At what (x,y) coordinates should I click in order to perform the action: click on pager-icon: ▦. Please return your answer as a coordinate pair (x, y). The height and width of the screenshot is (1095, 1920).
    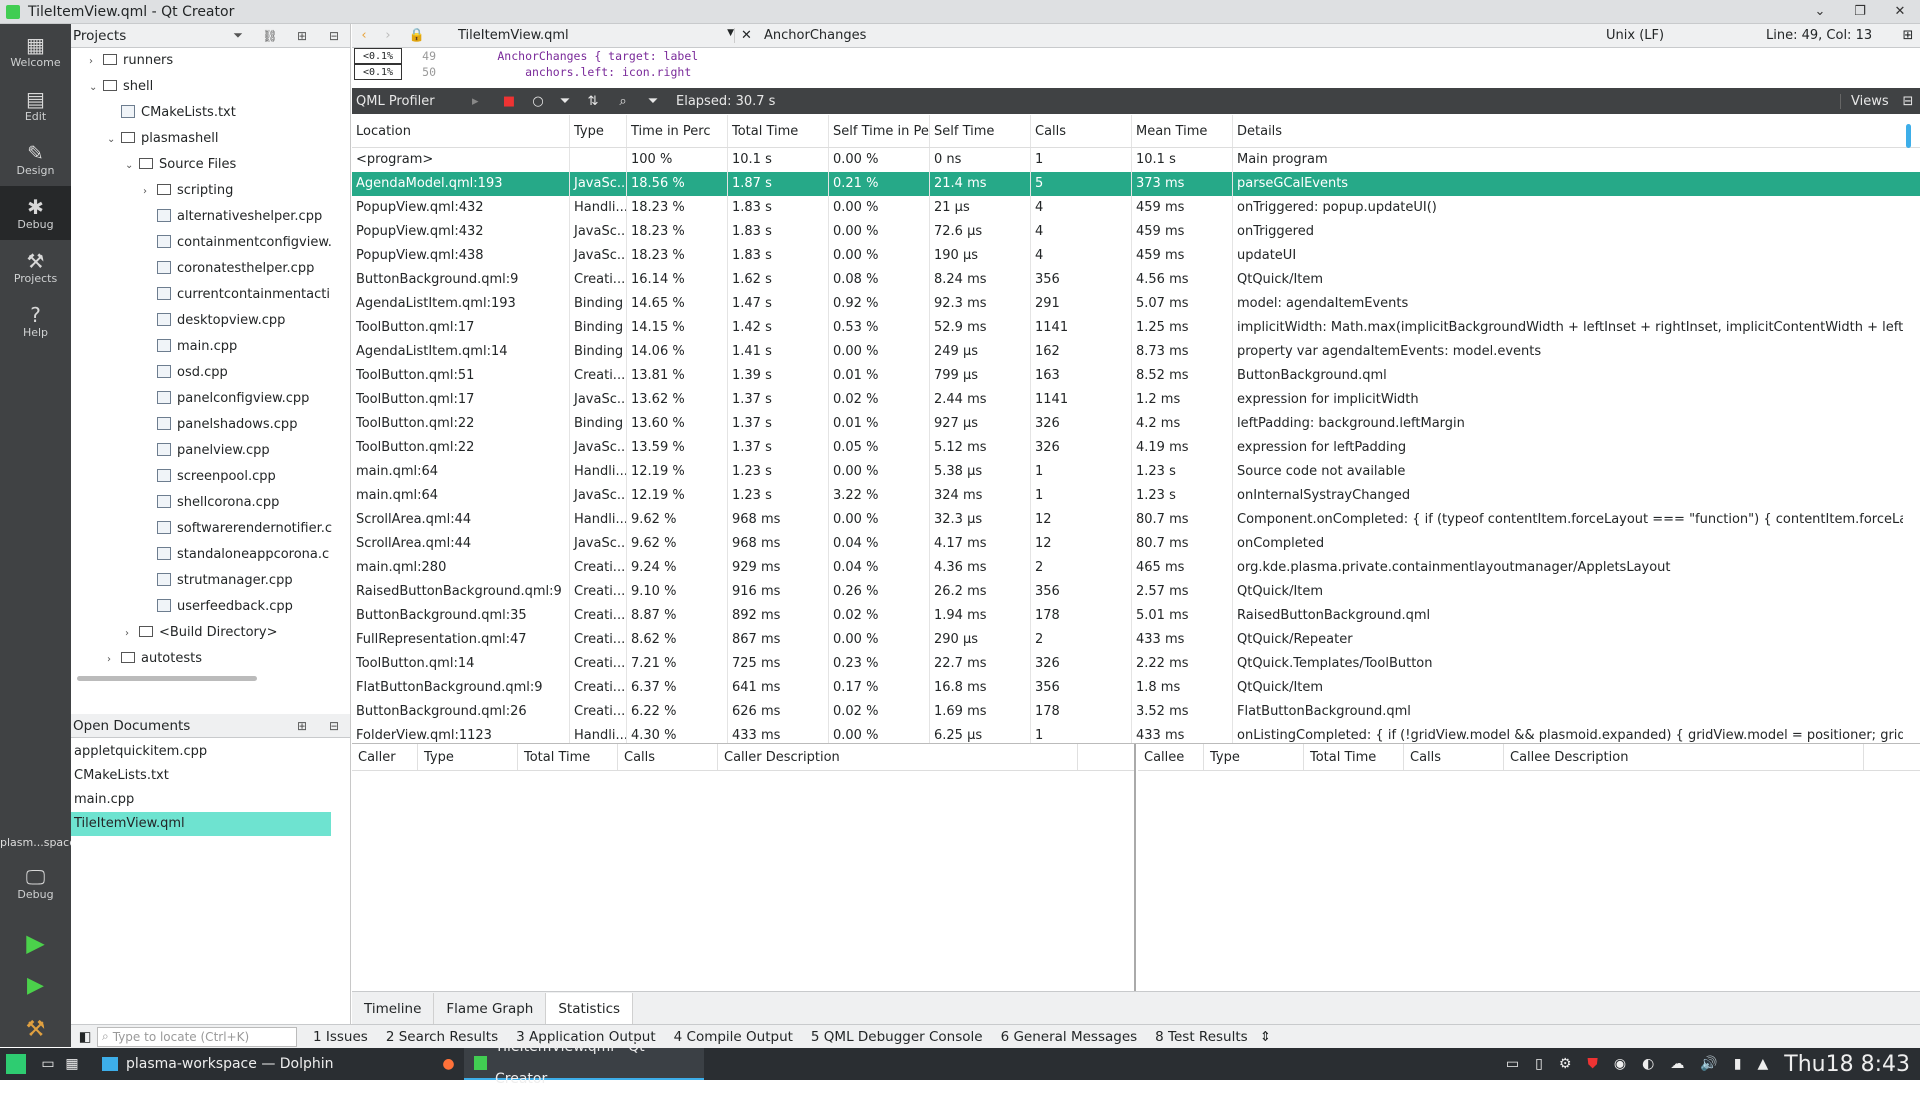
    Looking at the image, I should click on (72, 1064).